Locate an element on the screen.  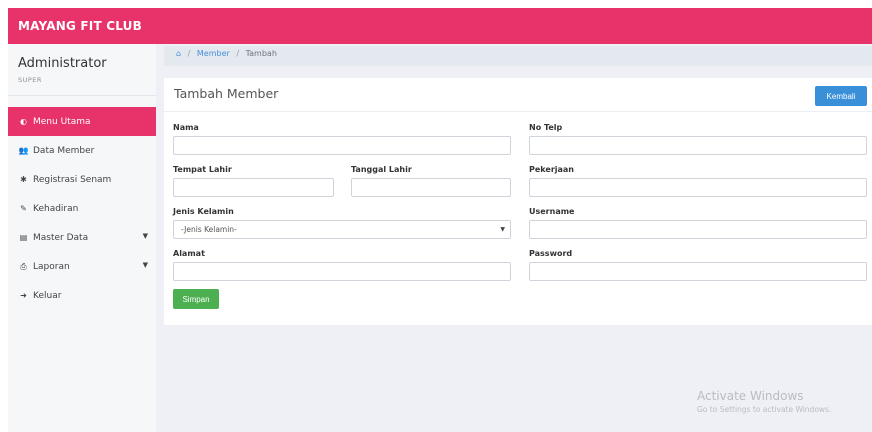
sidebar-item-label: Data Member is located at coordinates (64, 150).